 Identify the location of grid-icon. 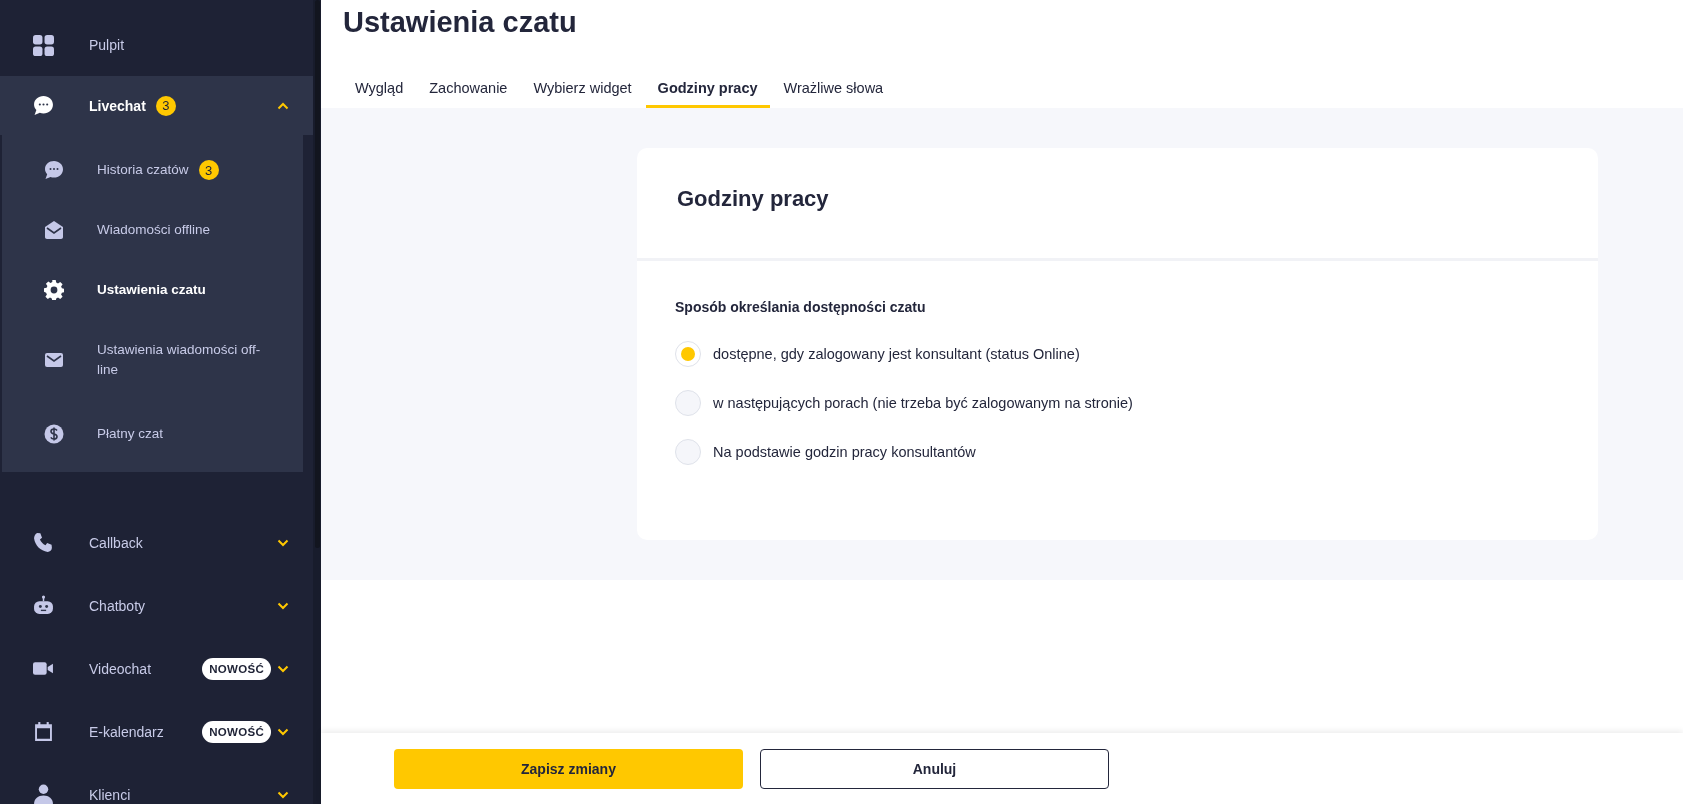
(43, 45).